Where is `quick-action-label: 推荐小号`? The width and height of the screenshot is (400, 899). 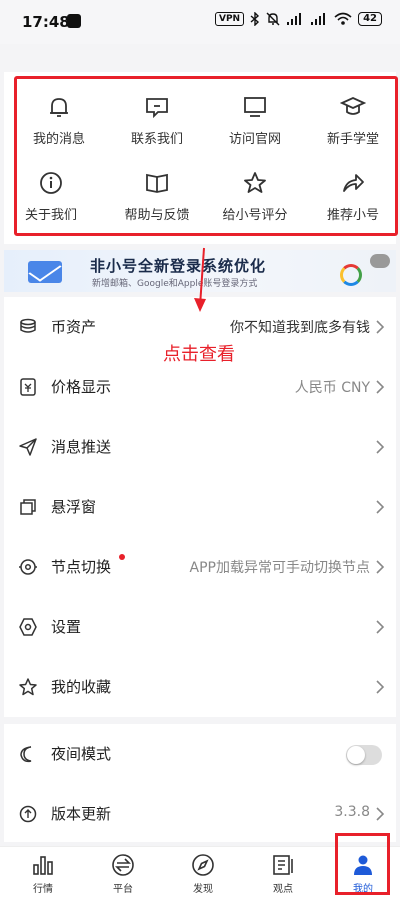
quick-action-label: 推荐小号 is located at coordinates (352, 215).